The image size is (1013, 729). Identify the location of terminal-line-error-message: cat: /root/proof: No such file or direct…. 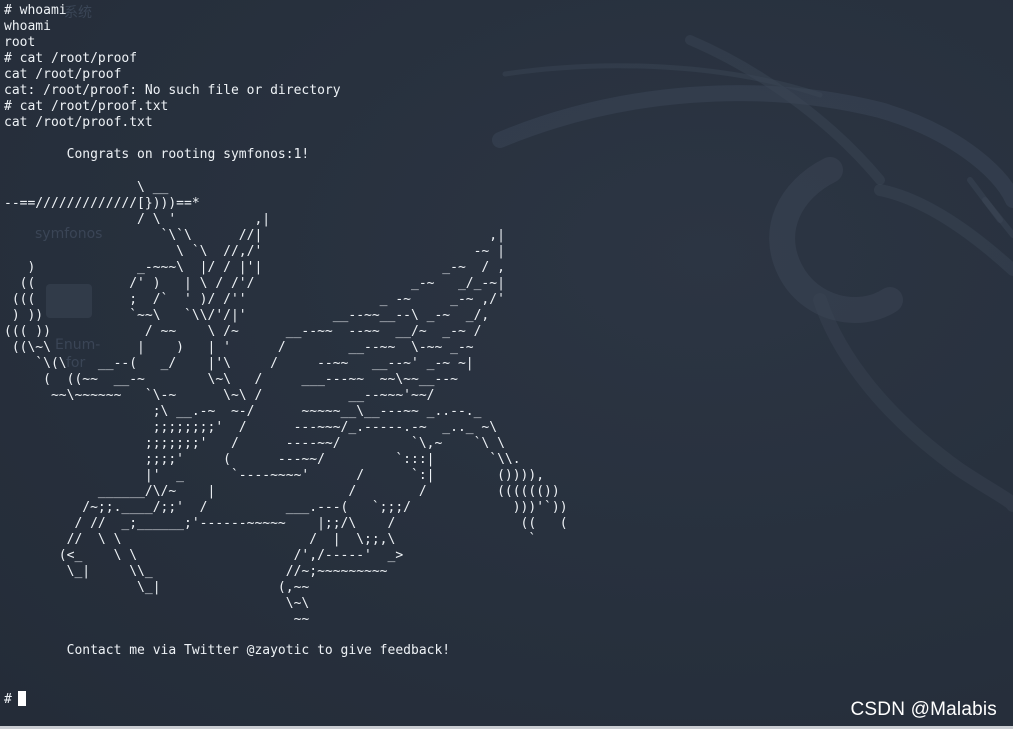
(172, 90).